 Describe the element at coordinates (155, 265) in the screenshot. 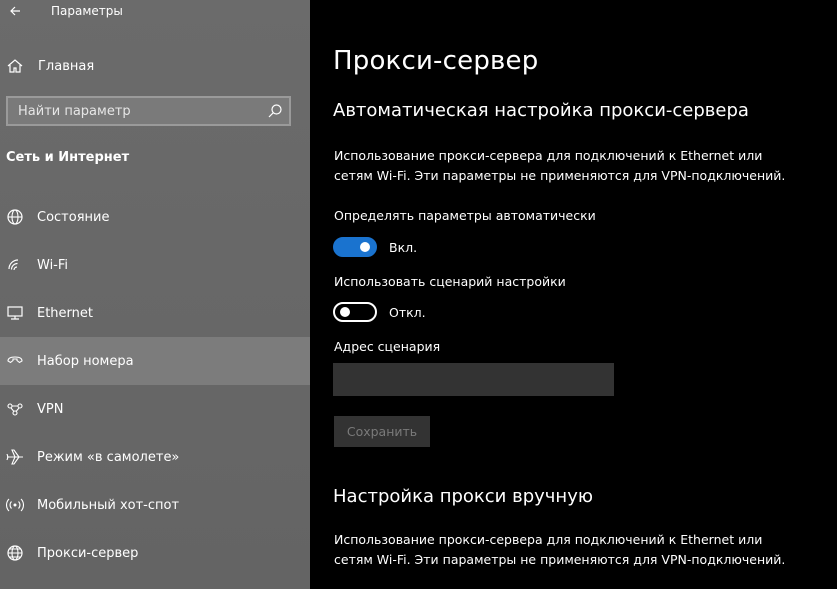

I see `sidebar-item-wifi: Wi-Fi` at that location.